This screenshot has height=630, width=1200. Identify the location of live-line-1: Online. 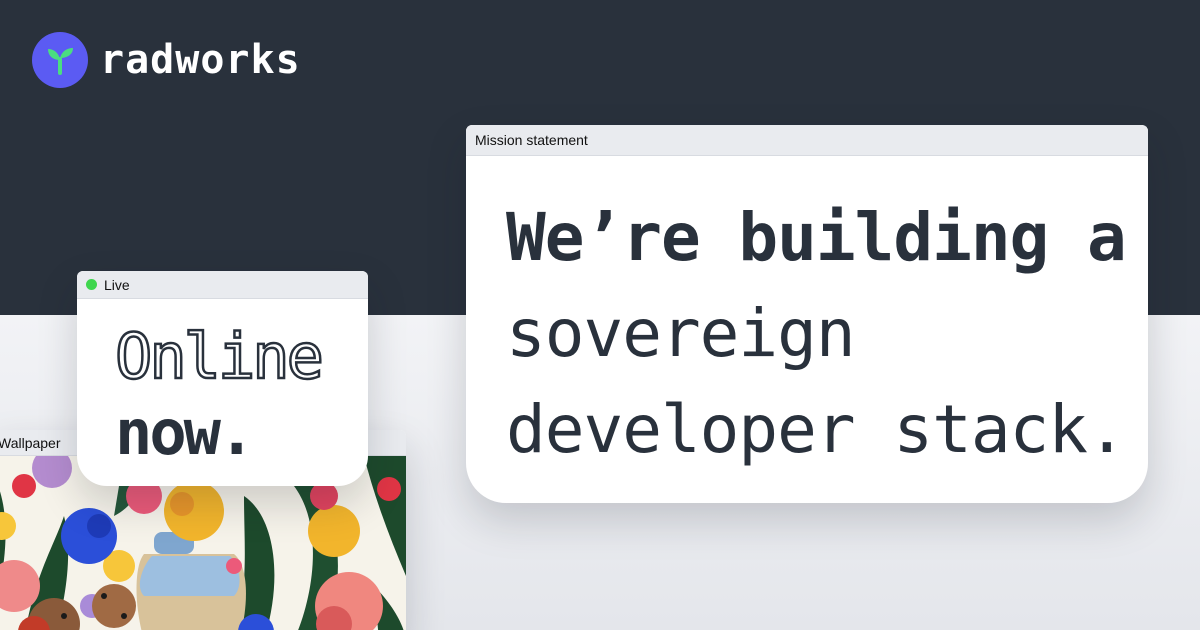
(219, 357).